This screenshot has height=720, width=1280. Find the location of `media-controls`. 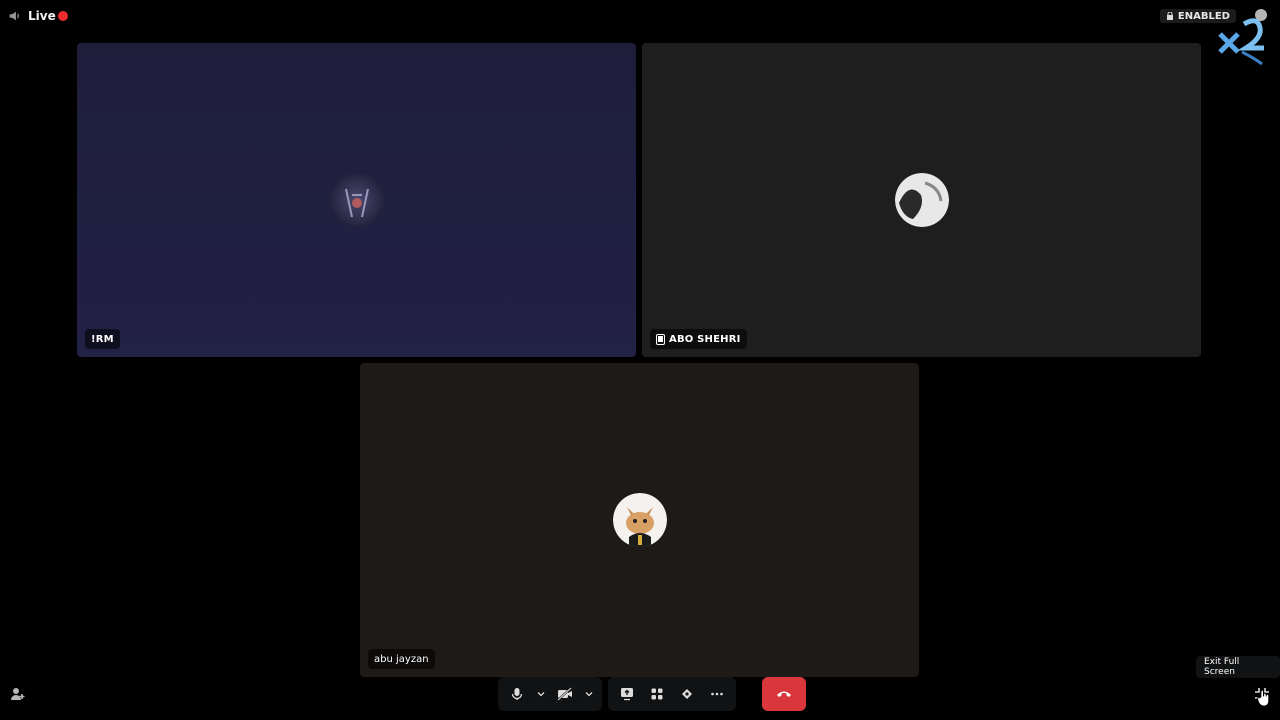

media-controls is located at coordinates (550, 694).